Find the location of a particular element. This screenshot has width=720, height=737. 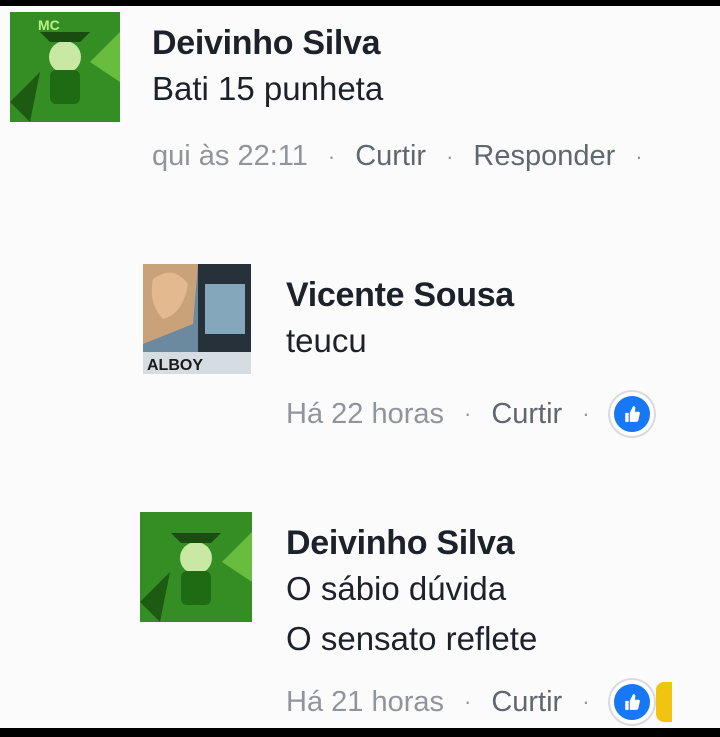

avatar-image: MC is located at coordinates (65, 67).